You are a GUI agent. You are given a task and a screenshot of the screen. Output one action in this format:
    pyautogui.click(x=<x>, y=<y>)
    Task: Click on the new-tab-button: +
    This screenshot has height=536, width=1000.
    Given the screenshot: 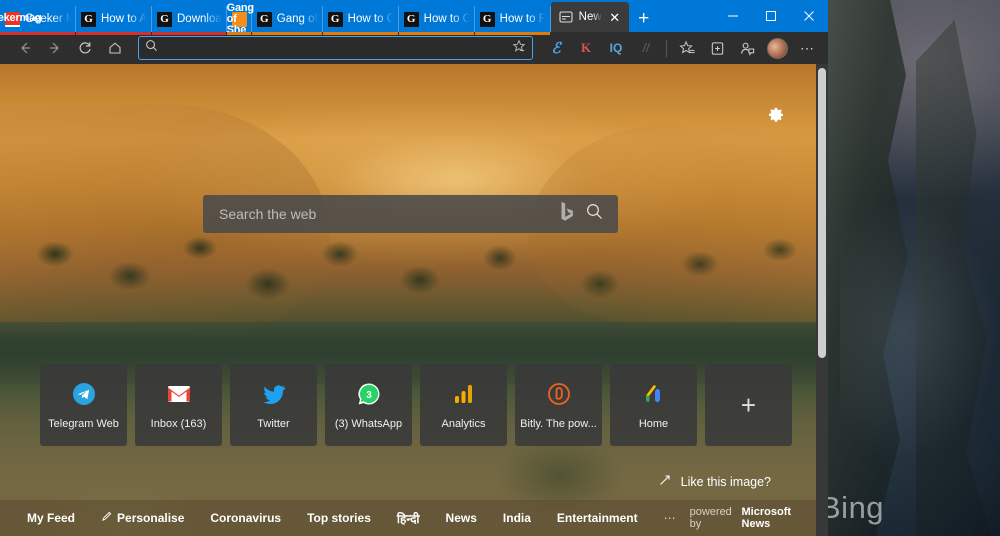 What is the action you would take?
    pyautogui.click(x=644, y=19)
    